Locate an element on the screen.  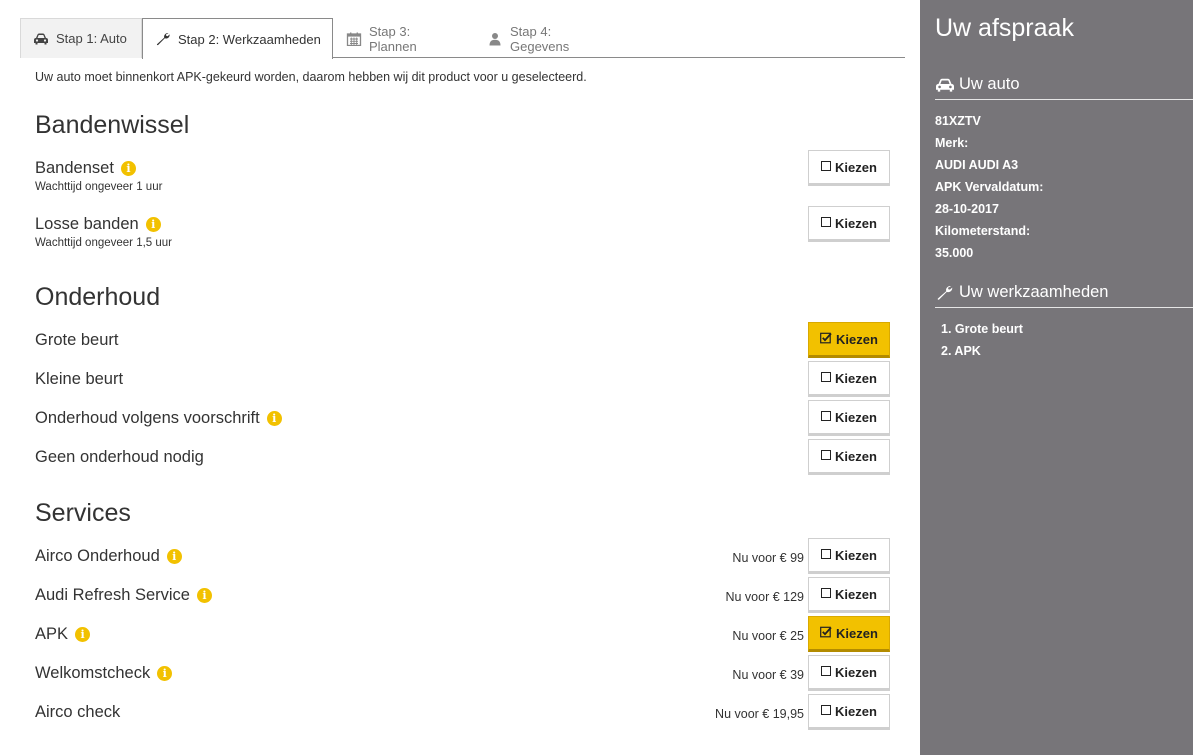
merk-label: Merk: is located at coordinates (952, 143).